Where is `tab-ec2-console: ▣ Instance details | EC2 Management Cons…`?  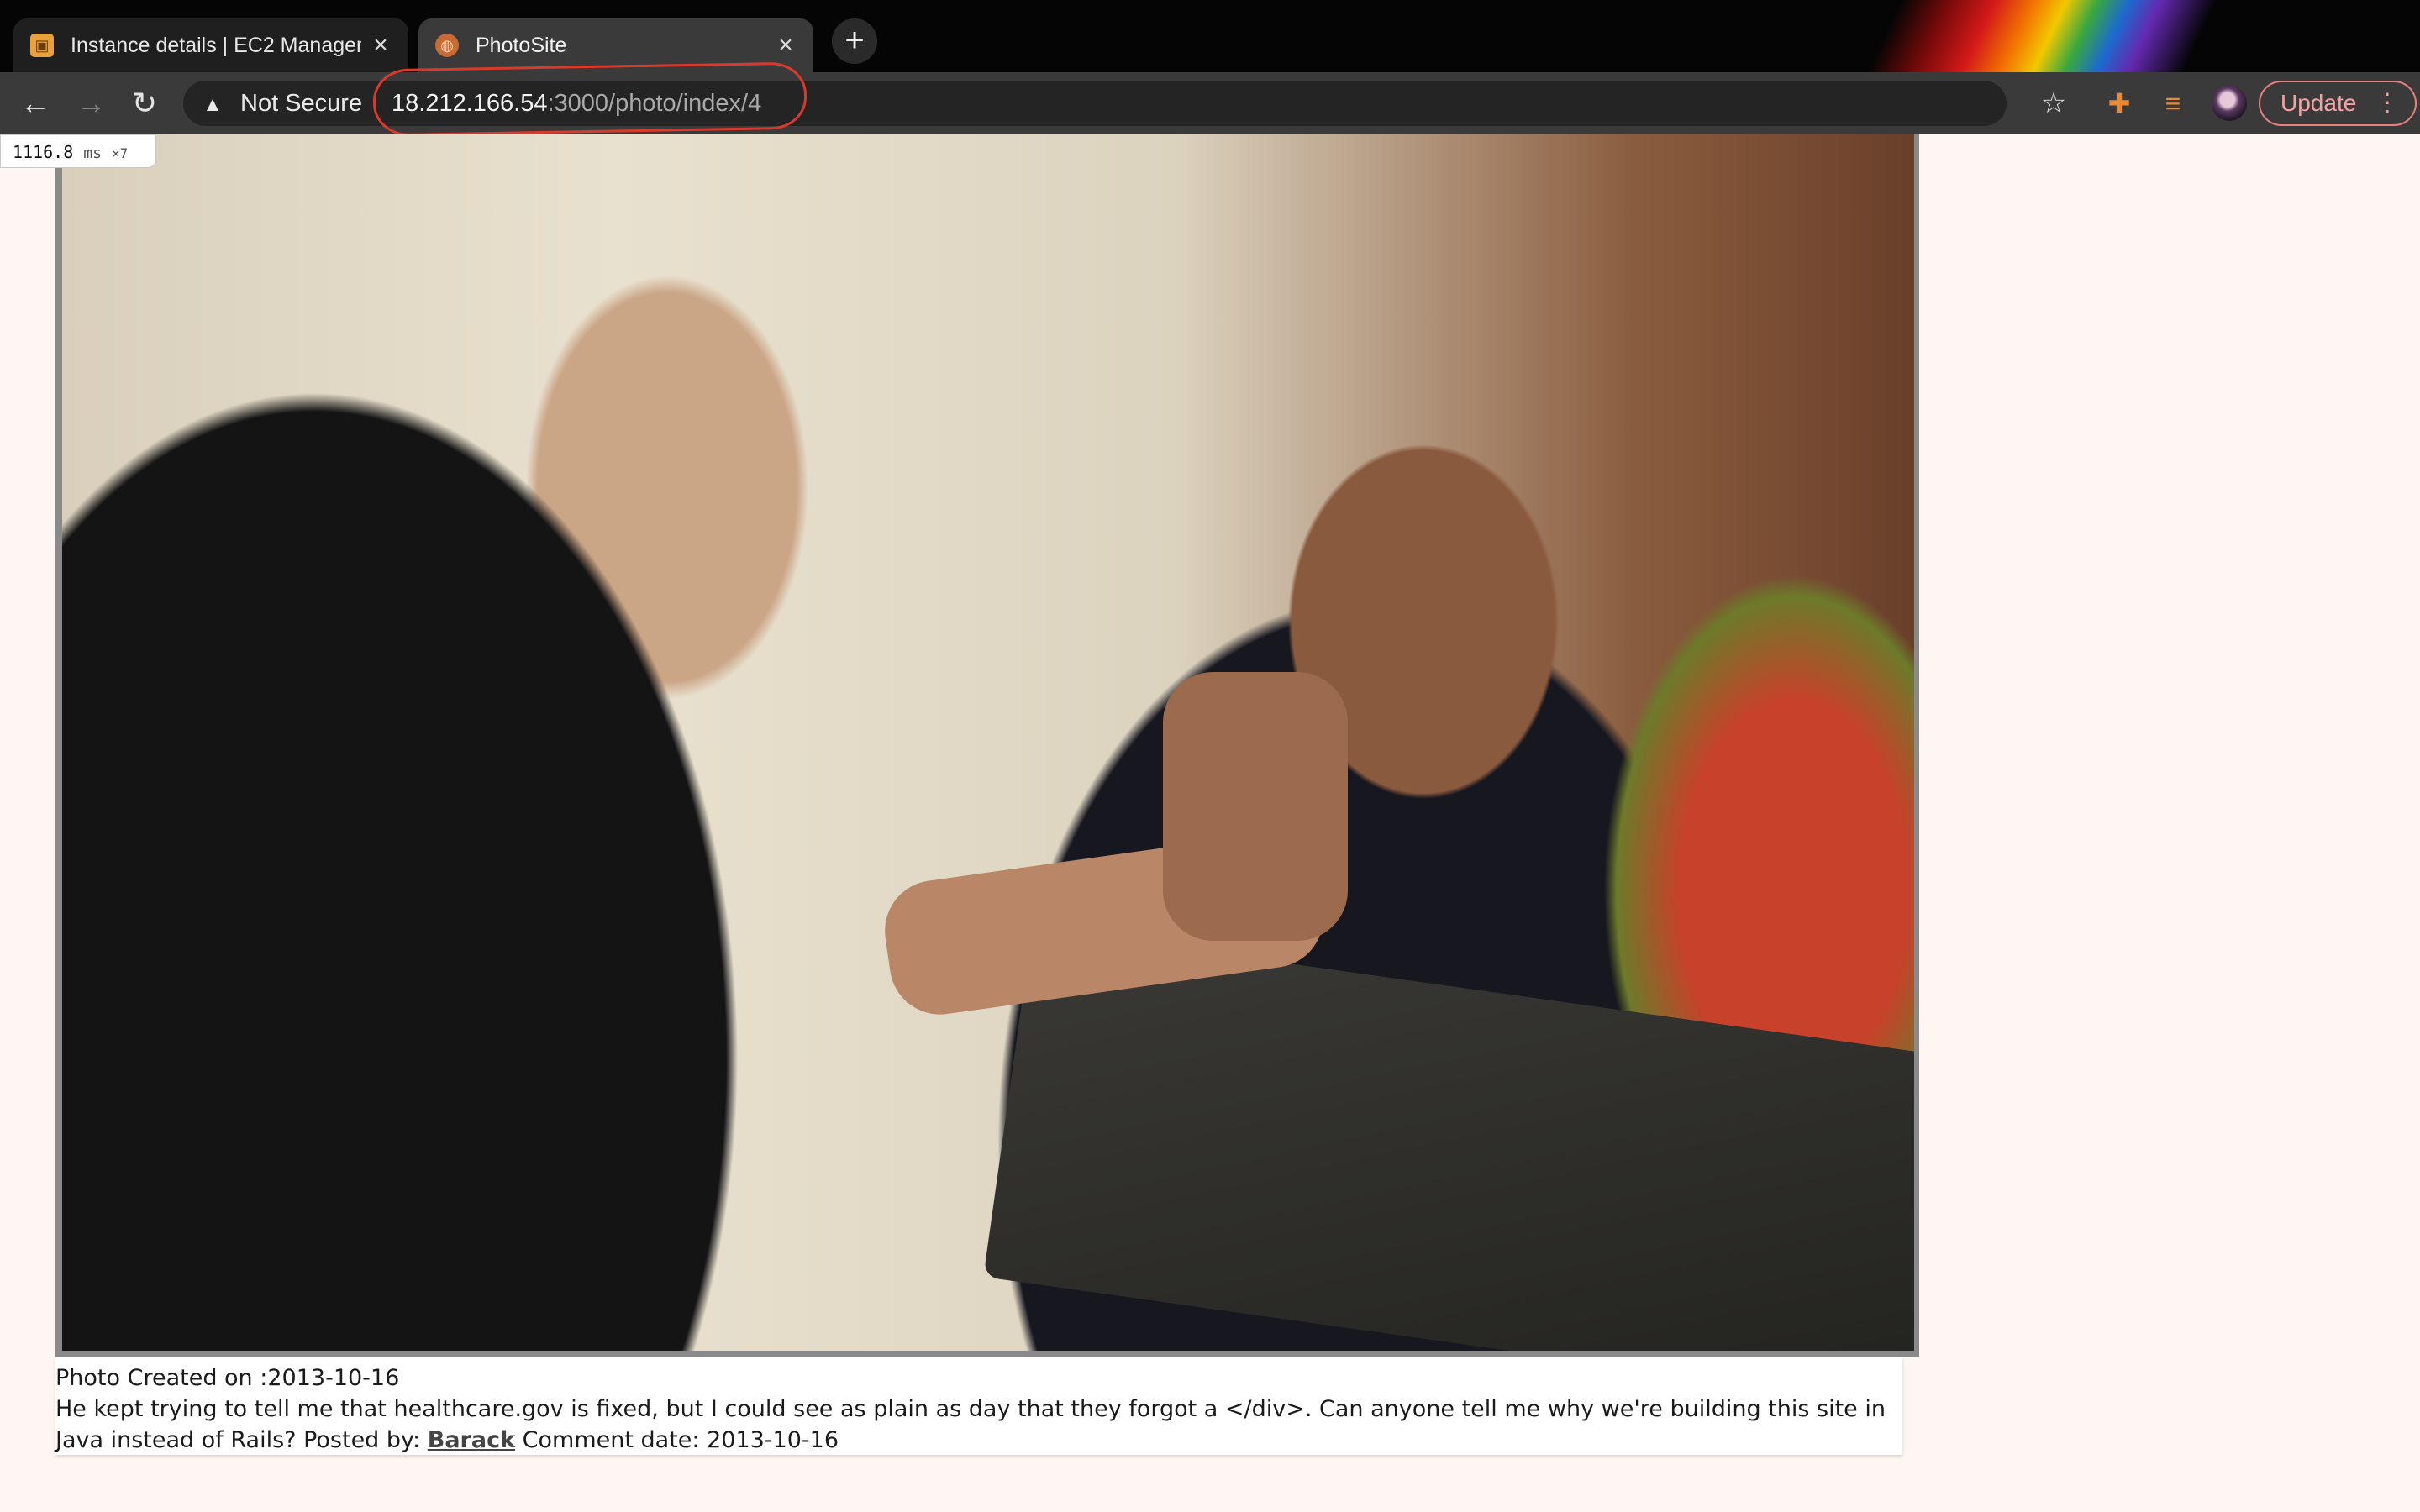
tab-ec2-console: ▣ Instance details | EC2 Management Cons… is located at coordinates (210, 45).